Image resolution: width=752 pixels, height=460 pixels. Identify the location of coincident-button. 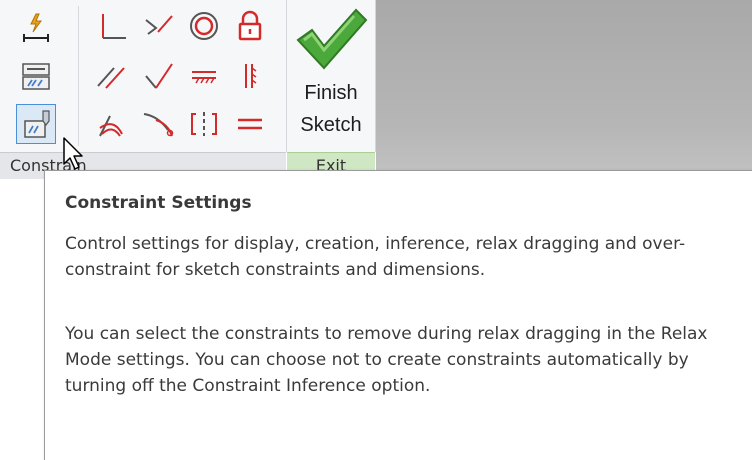
(158, 26).